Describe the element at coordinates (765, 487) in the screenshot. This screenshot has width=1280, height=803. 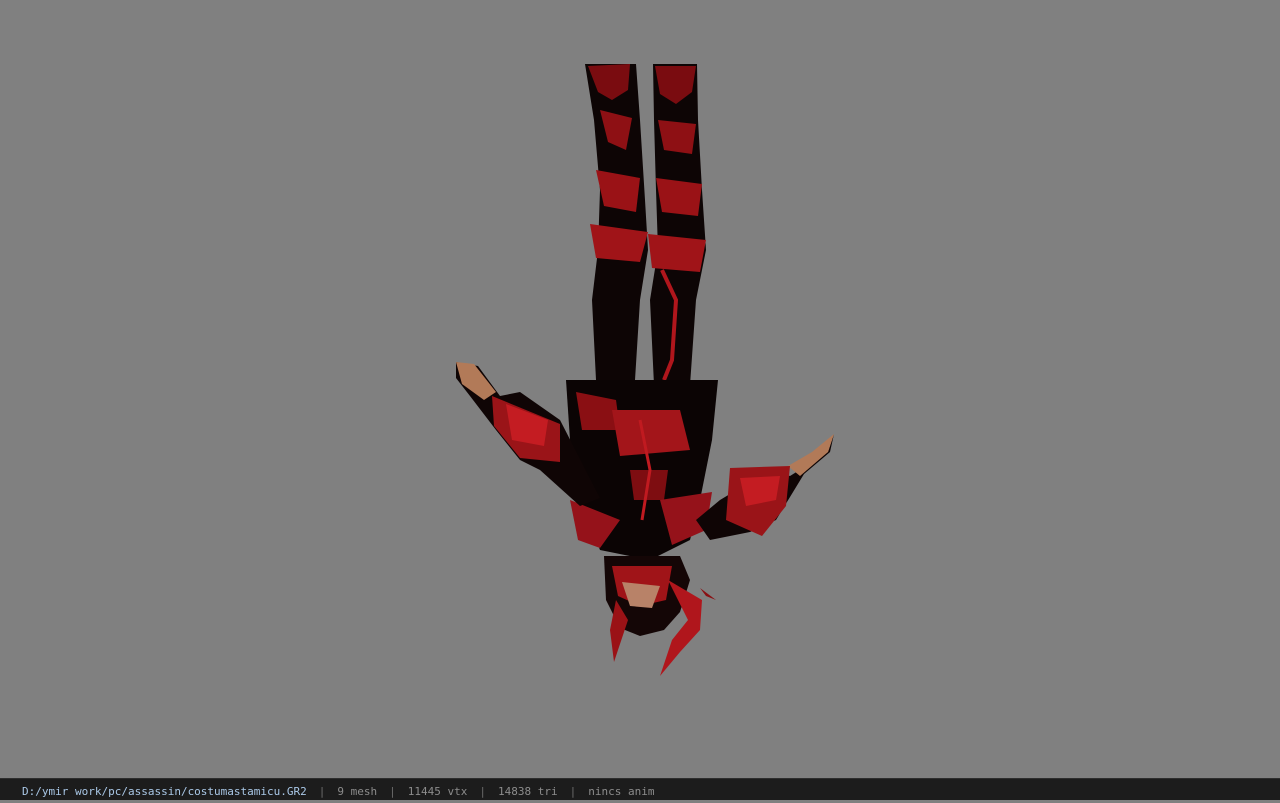
I see `model-arm-right` at that location.